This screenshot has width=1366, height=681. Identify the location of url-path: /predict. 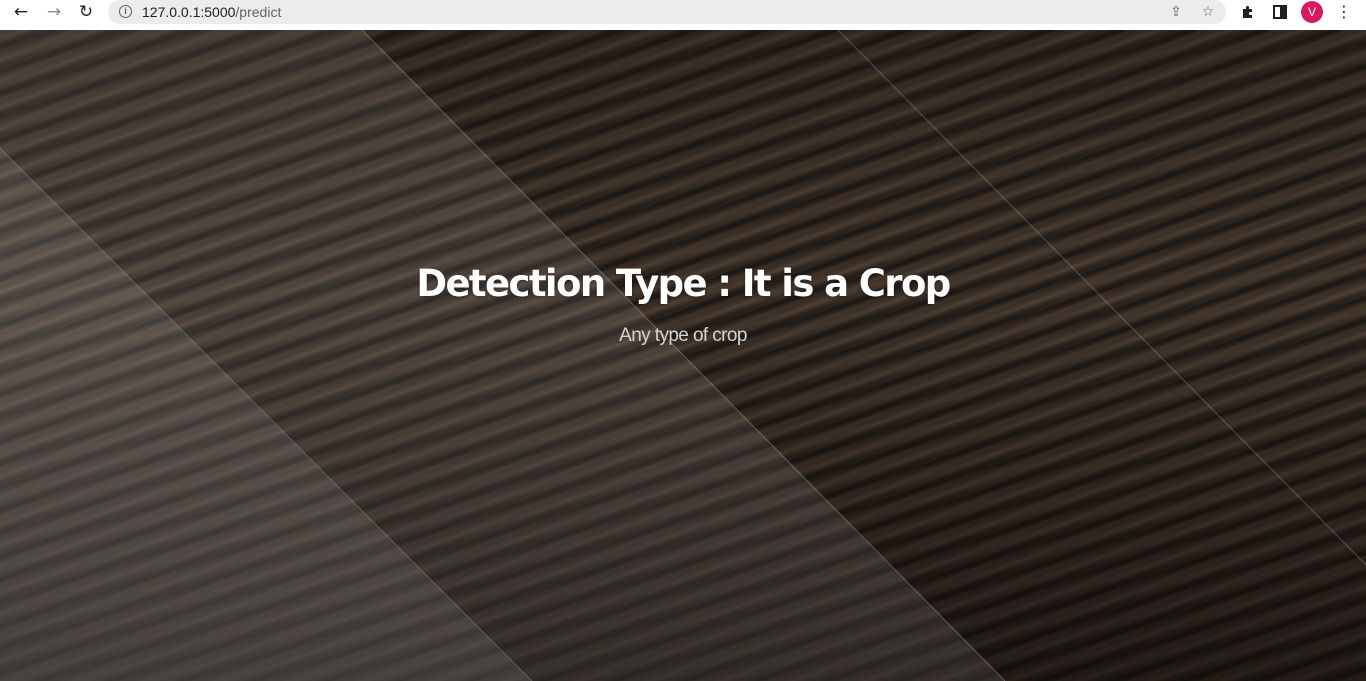
(258, 12).